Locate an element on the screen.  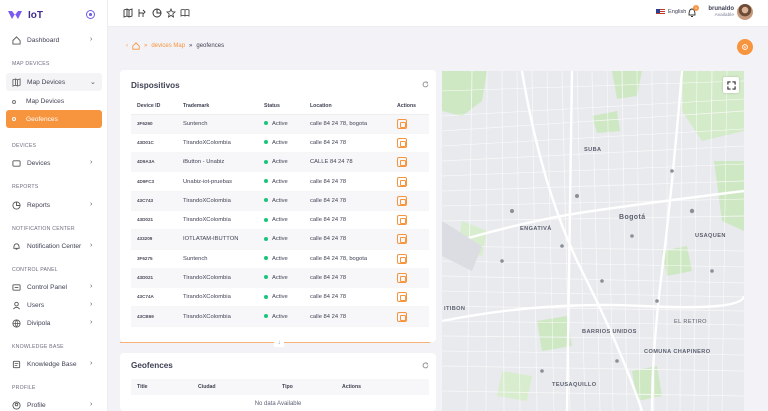
sidebar-item-dashboard: Dashboard › is located at coordinates (54, 40).